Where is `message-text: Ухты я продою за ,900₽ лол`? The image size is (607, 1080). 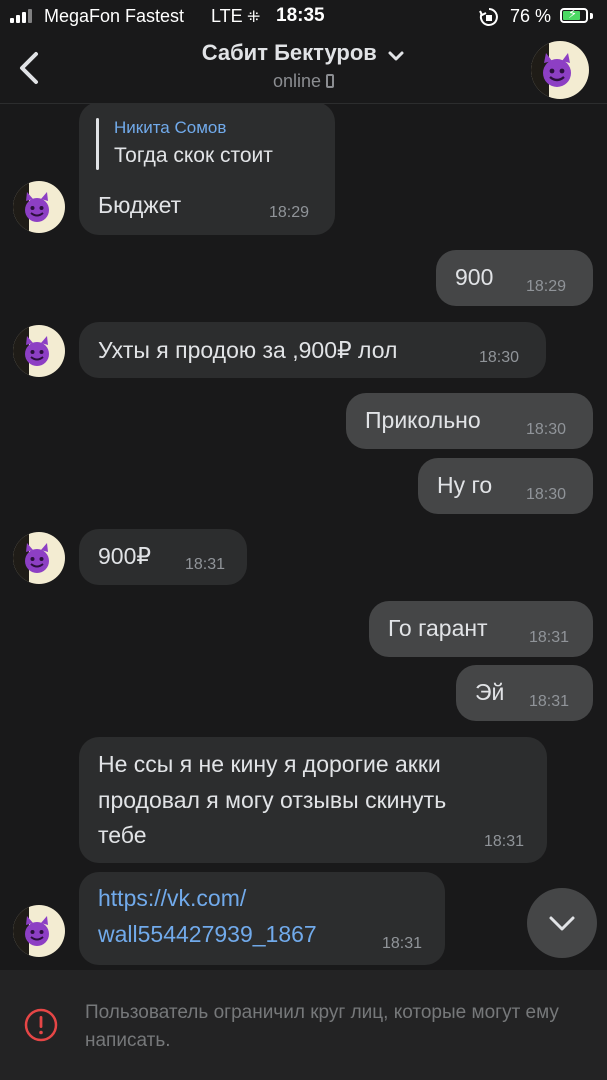
message-text: Ухты я продою за ,900₽ лол is located at coordinates (248, 350).